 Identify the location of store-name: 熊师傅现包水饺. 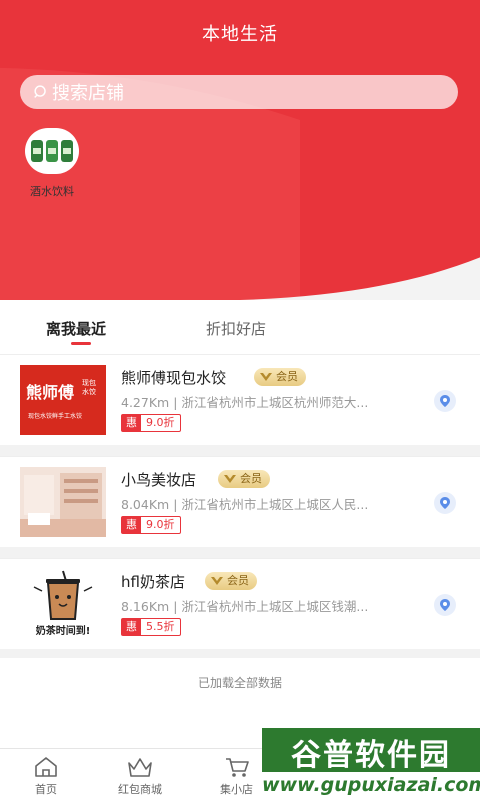
(174, 378).